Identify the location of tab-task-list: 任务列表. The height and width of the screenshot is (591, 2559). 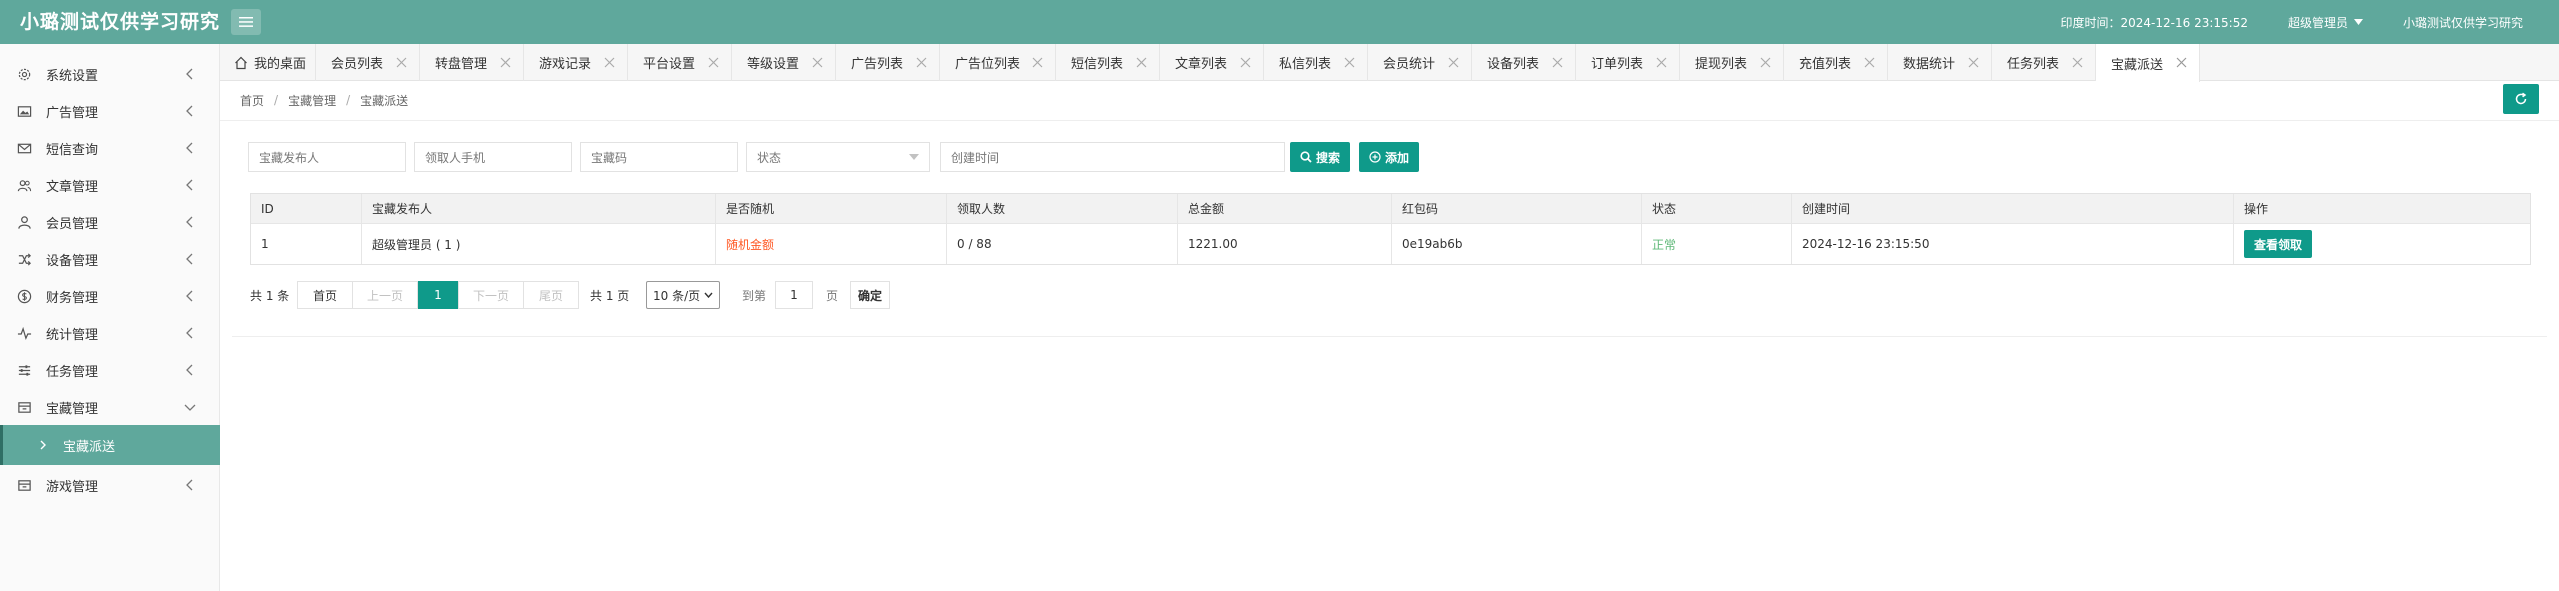
(2044, 62).